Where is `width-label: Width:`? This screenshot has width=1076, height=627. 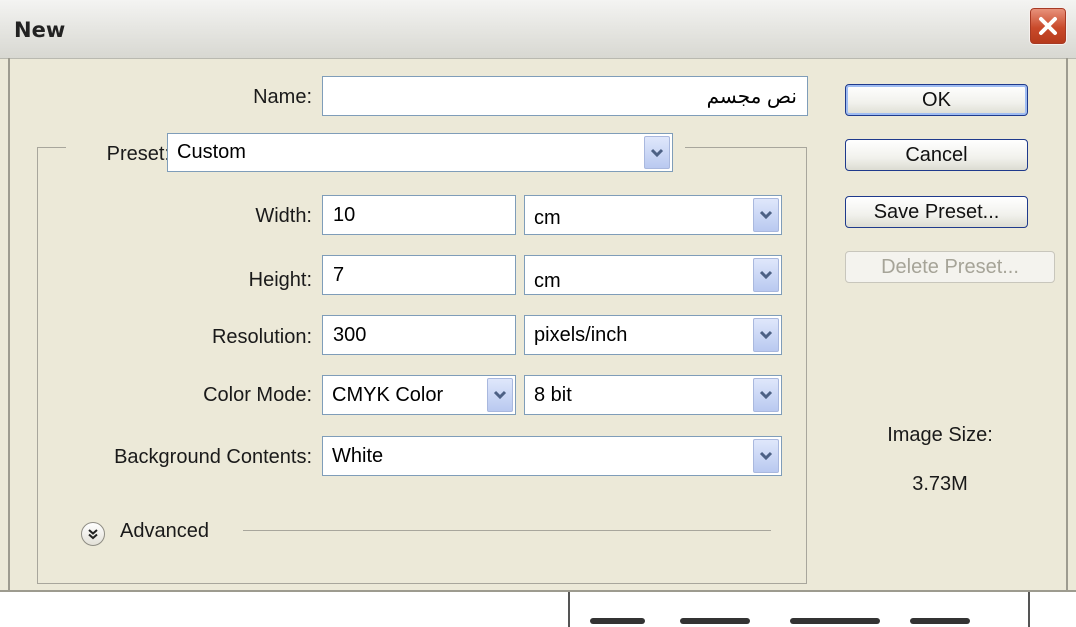
width-label: Width: is located at coordinates (283, 216).